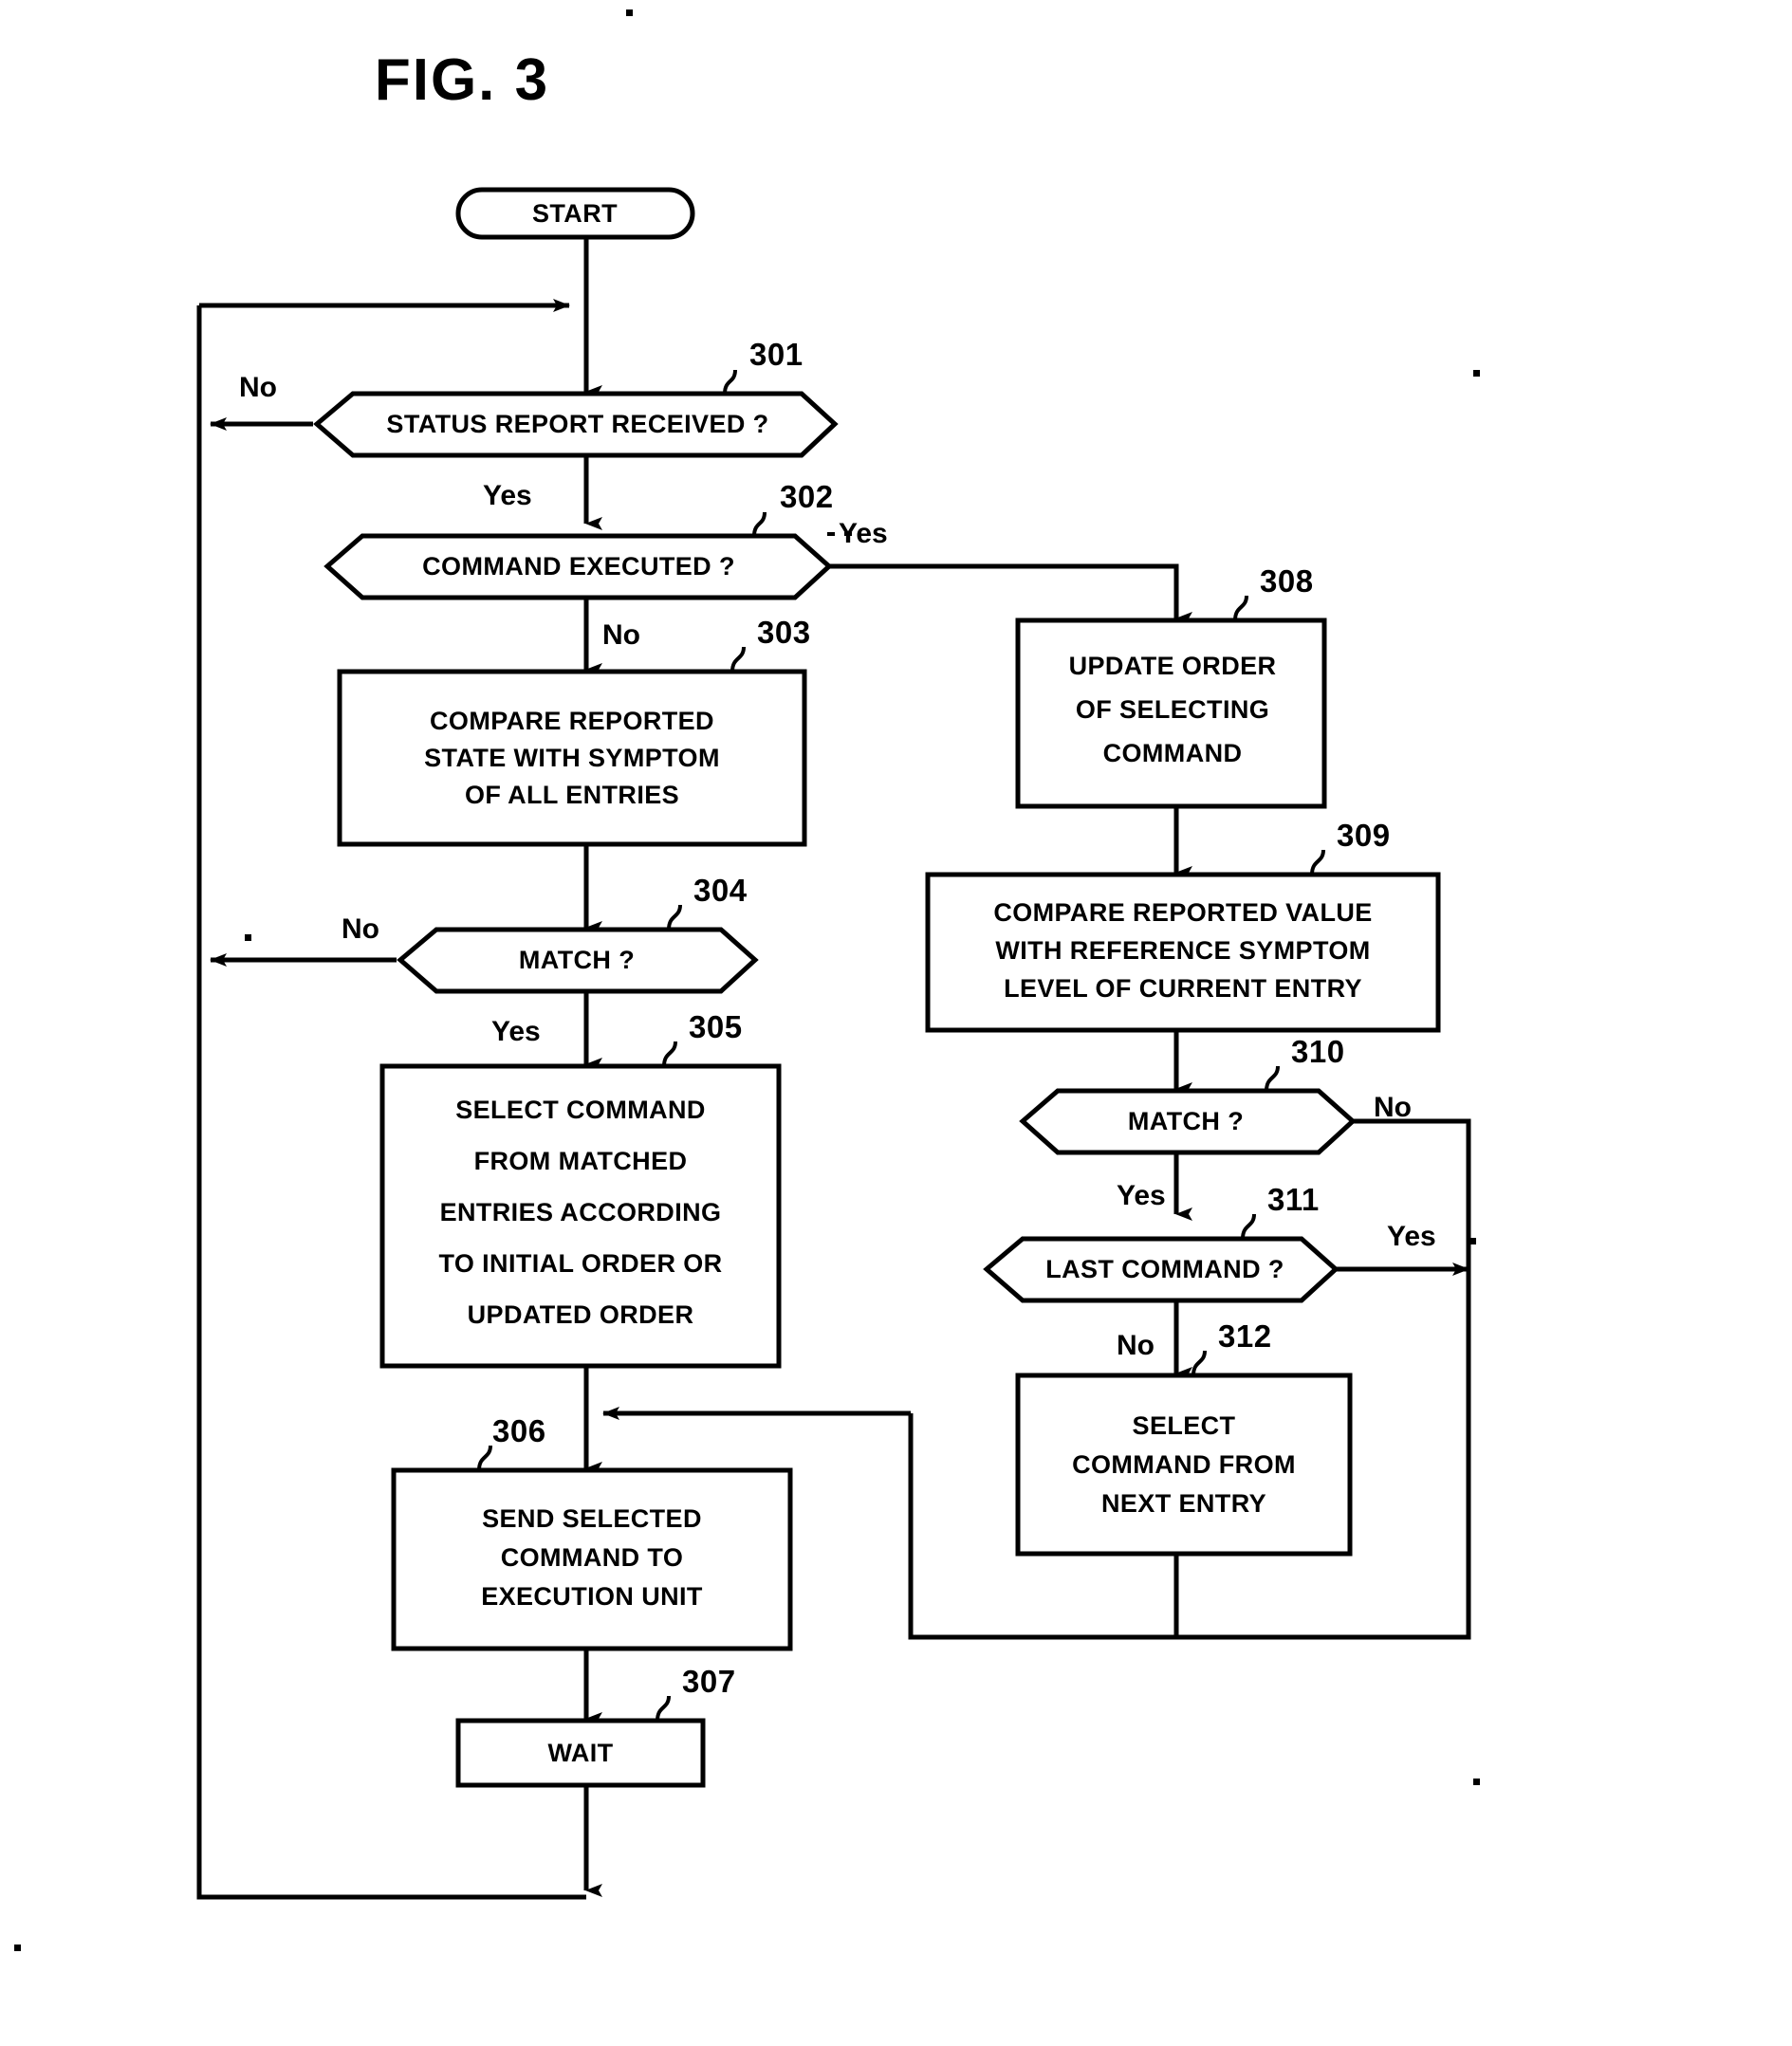  Describe the element at coordinates (360, 929) in the screenshot. I see `edge-label-304-no: No` at that location.